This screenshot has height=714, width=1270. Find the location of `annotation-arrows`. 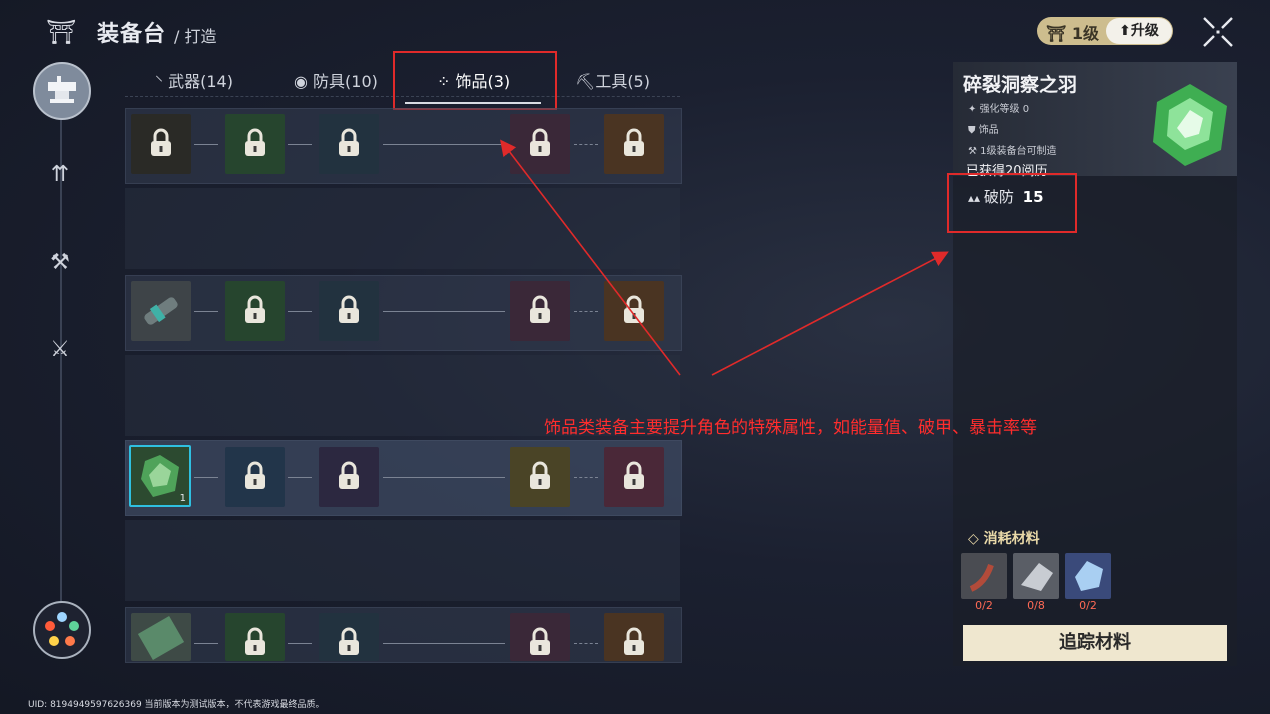

annotation-arrows is located at coordinates (724, 257).